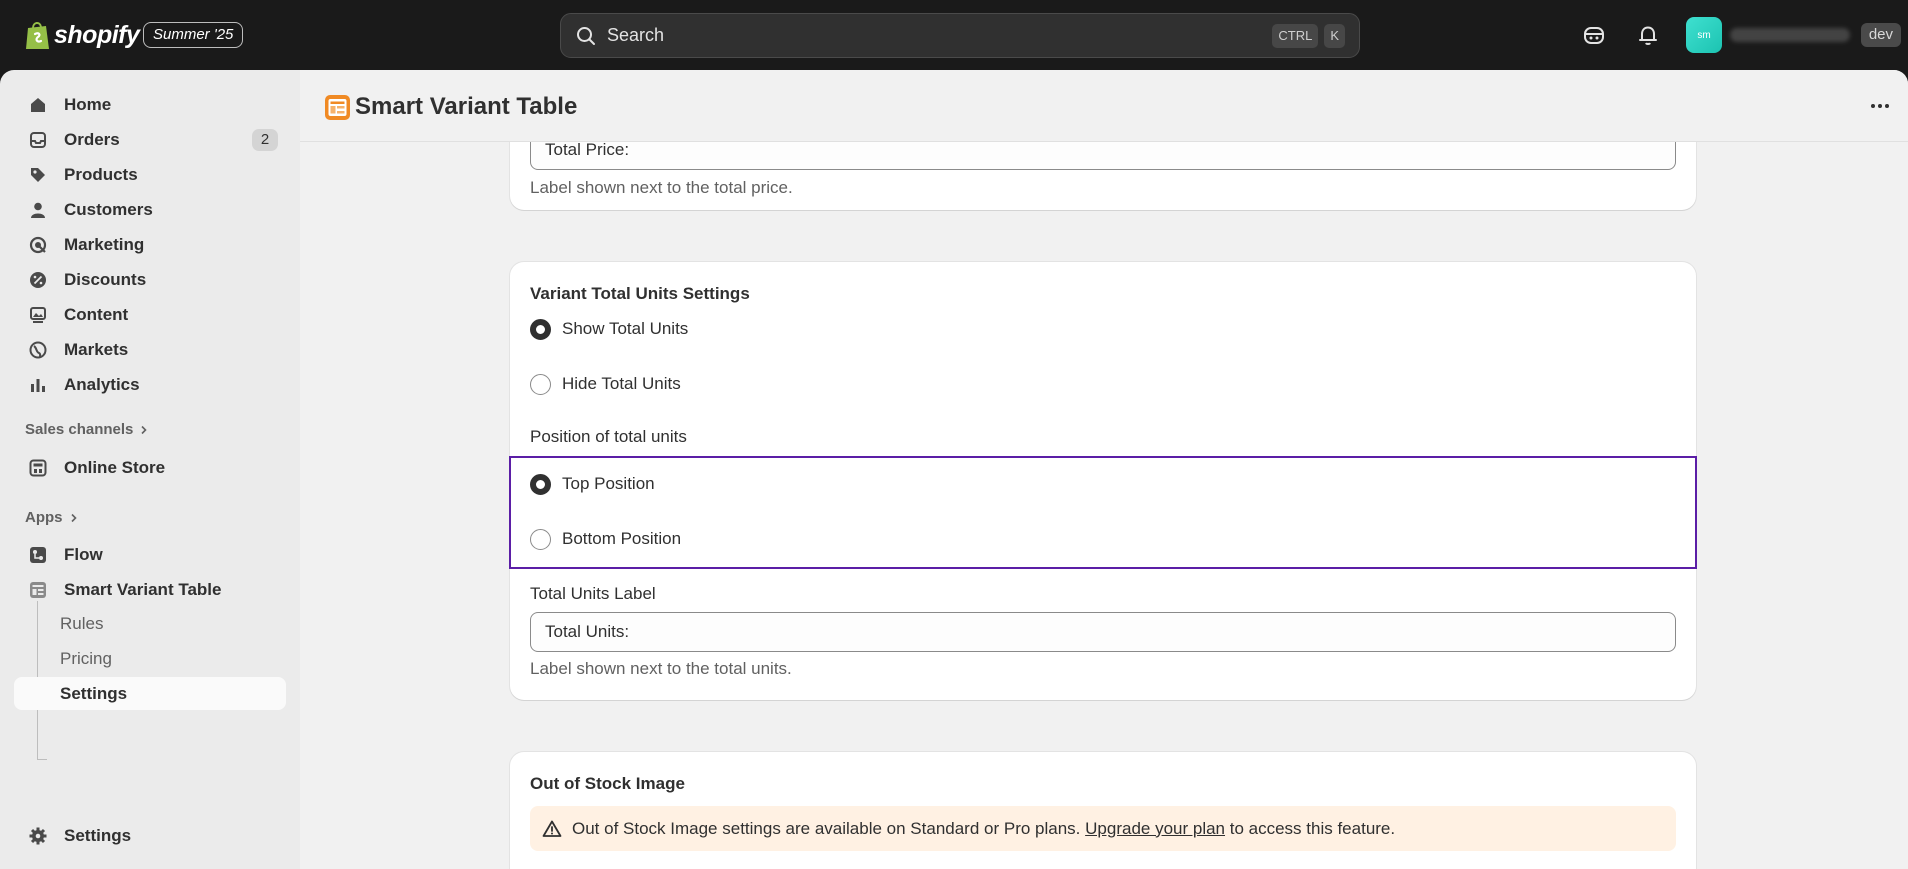 Image resolution: width=1908 pixels, height=869 pixels. Describe the element at coordinates (586, 35) in the screenshot. I see `search-icon` at that location.